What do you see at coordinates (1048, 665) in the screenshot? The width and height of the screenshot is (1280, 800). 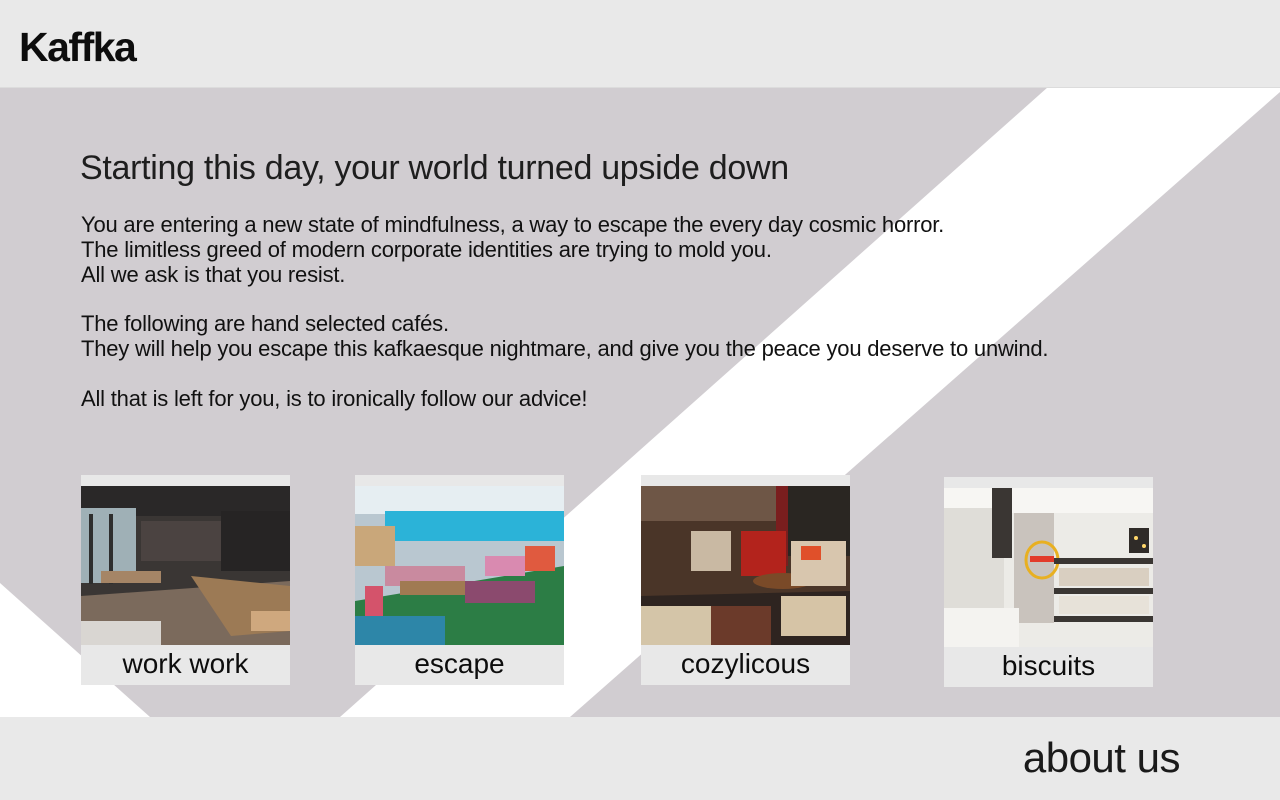 I see `cafe-label: biscuits` at bounding box center [1048, 665].